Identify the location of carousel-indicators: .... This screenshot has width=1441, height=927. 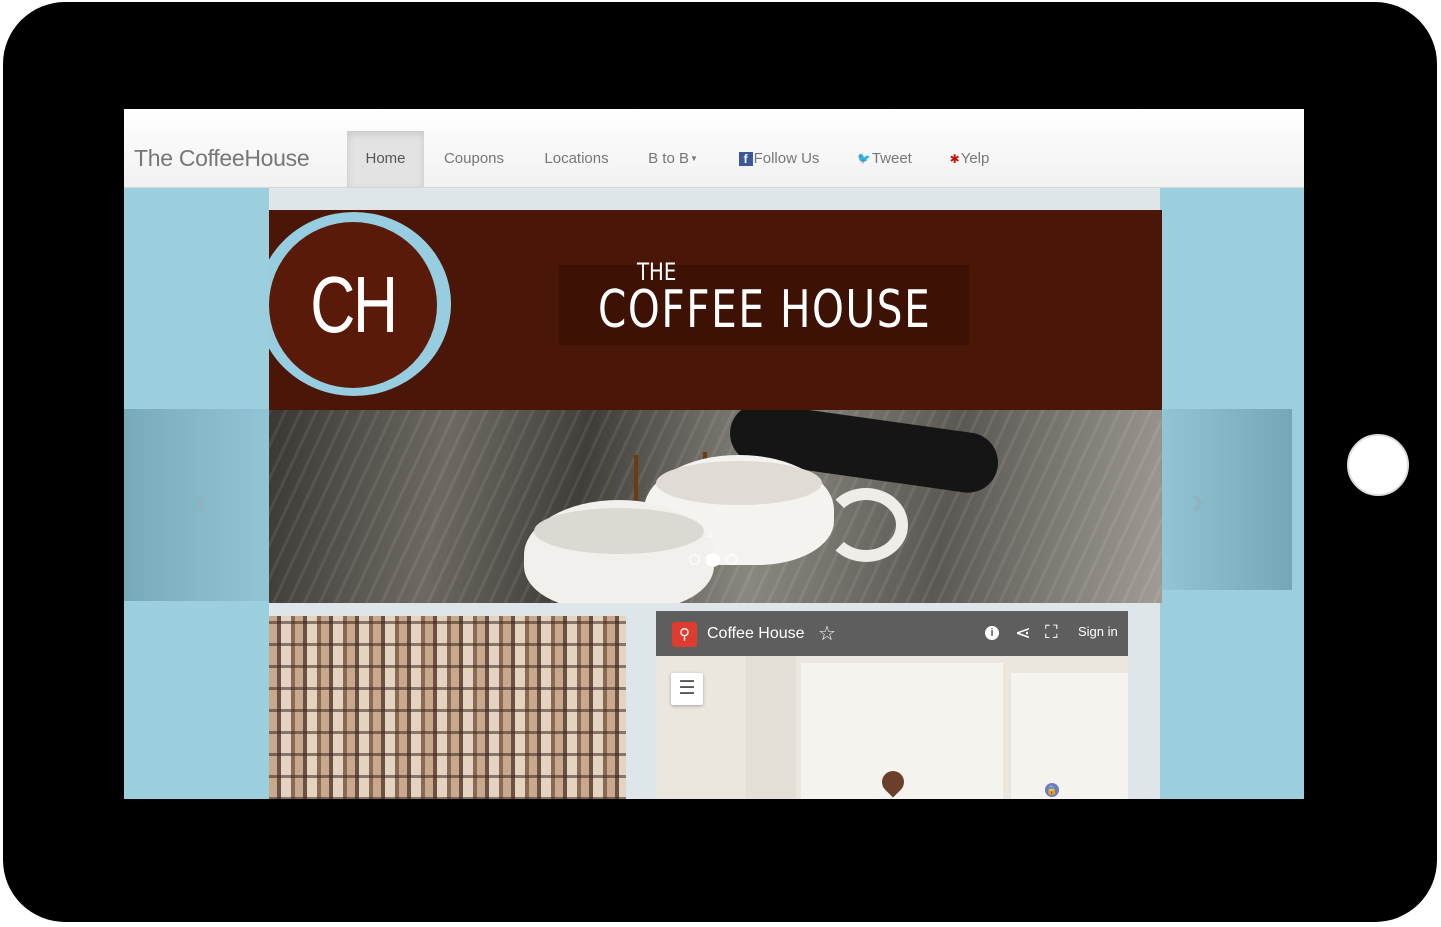
(716, 549).